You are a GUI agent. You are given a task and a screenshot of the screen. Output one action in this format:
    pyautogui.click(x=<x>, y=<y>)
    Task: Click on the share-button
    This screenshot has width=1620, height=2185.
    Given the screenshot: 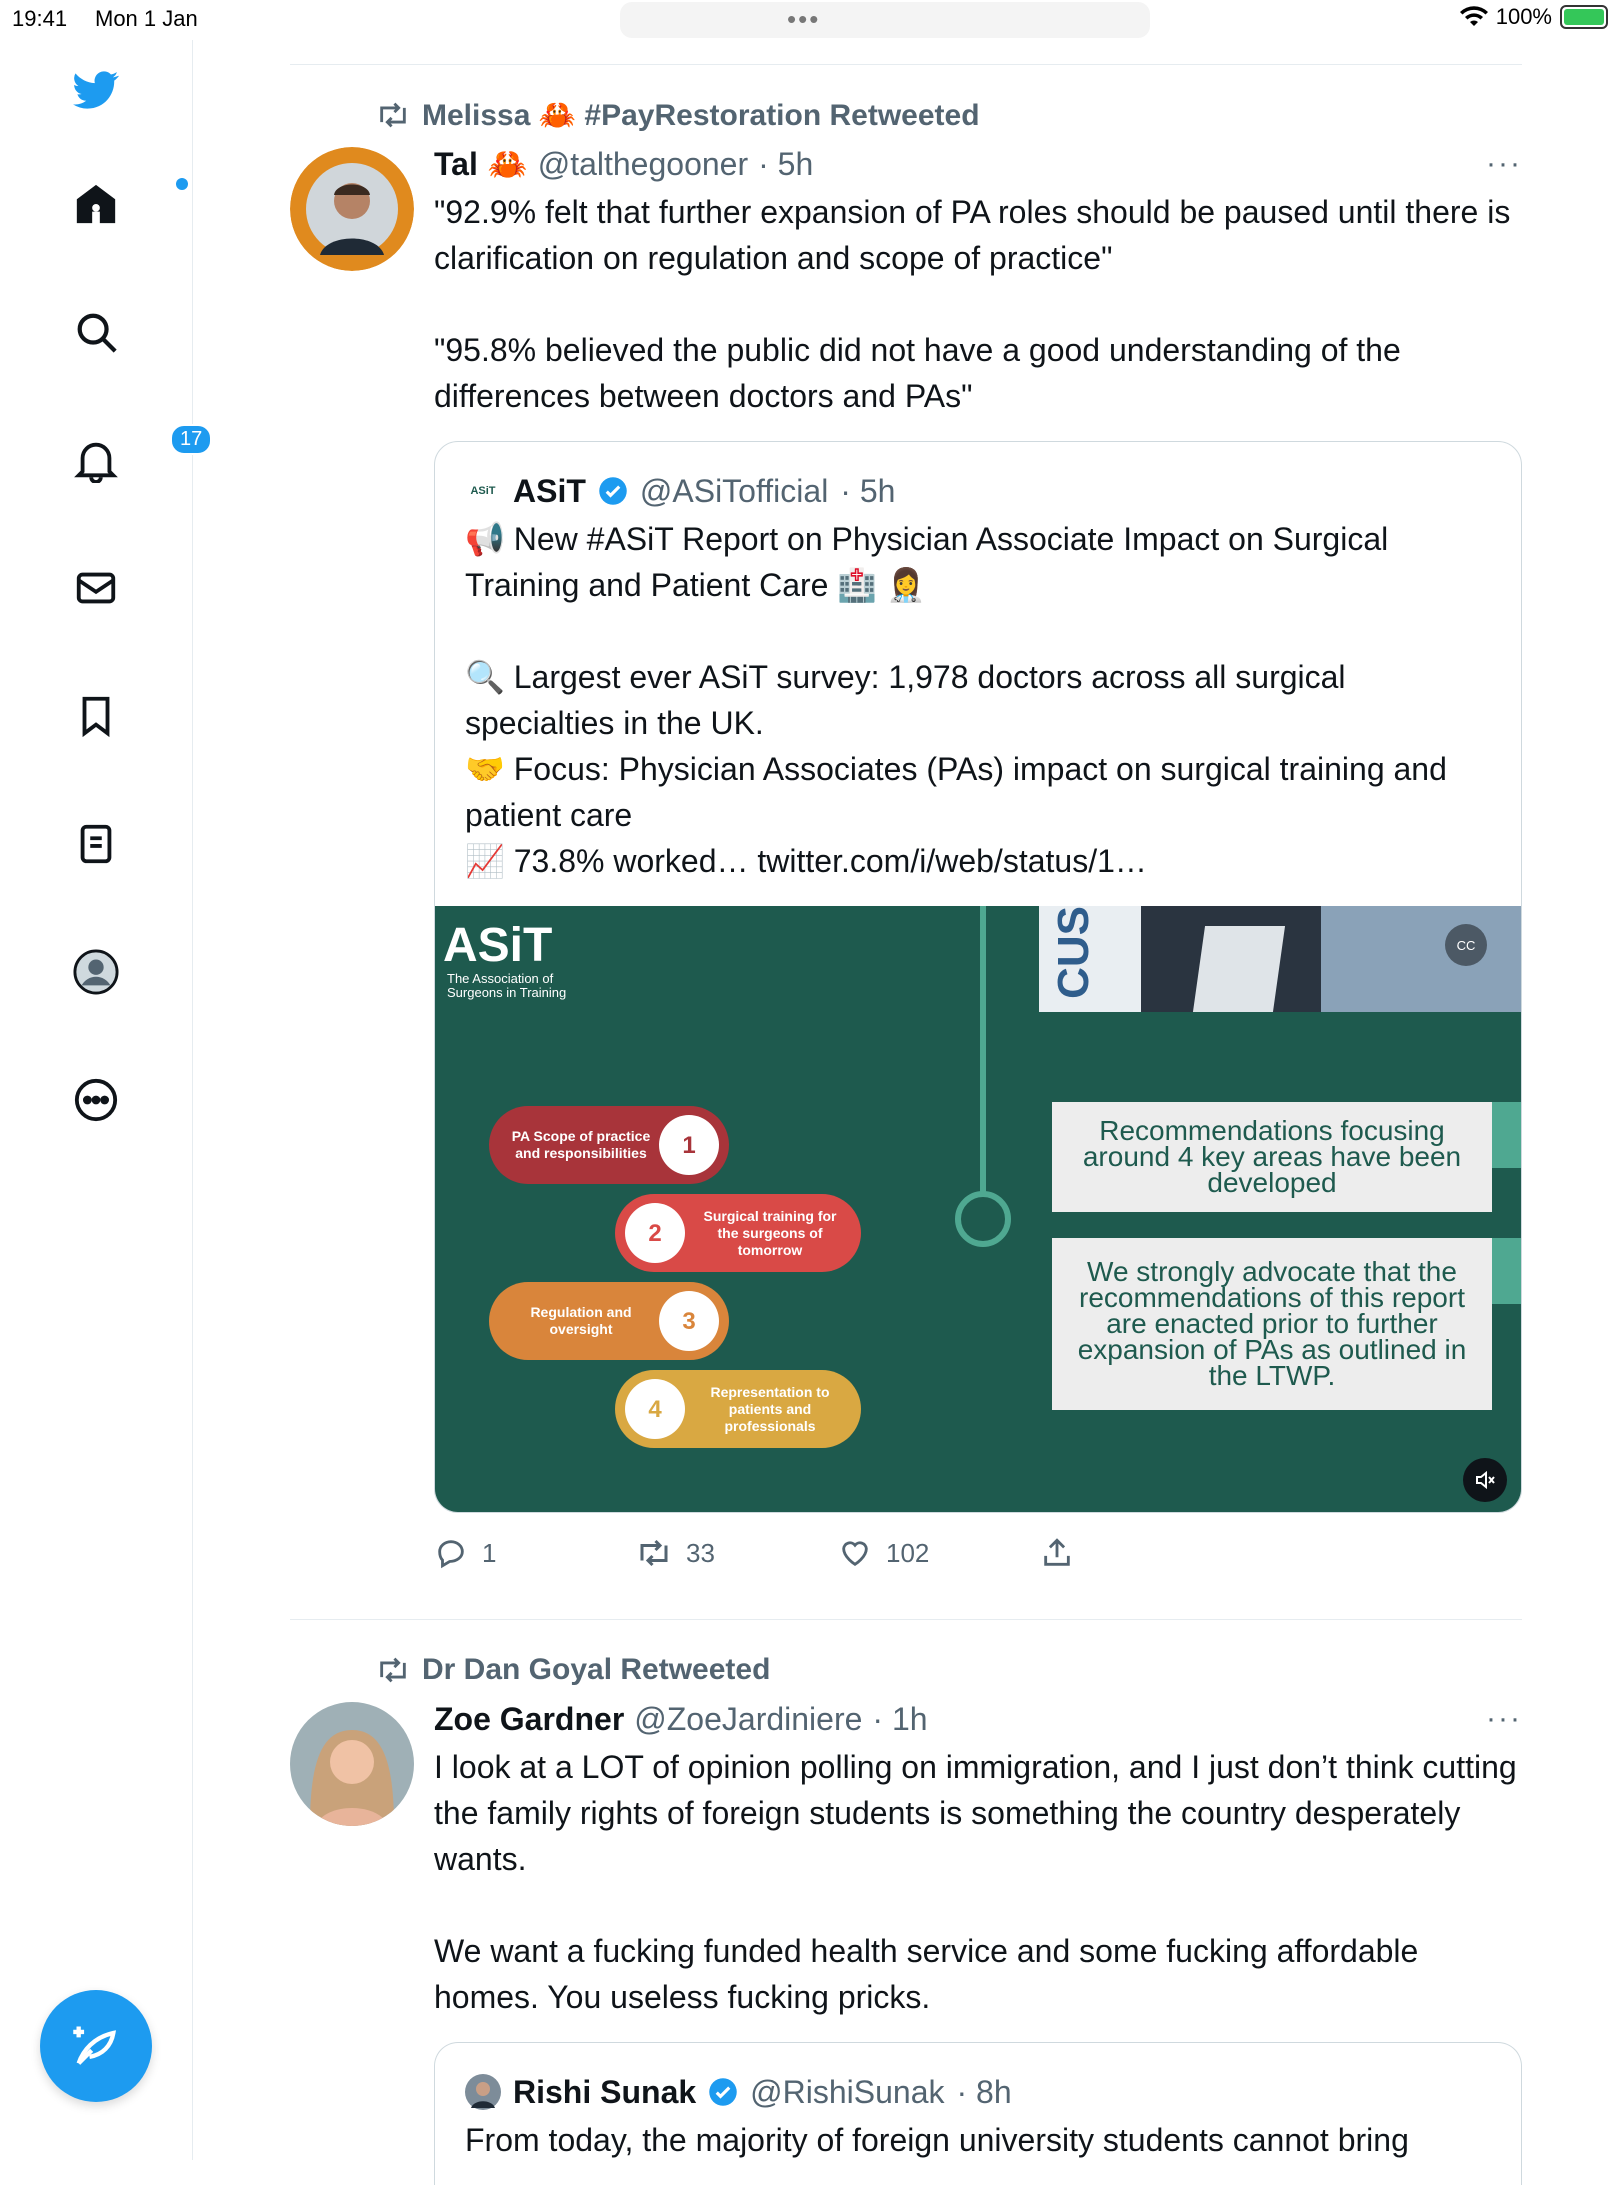 What is the action you would take?
    pyautogui.click(x=1141, y=1553)
    